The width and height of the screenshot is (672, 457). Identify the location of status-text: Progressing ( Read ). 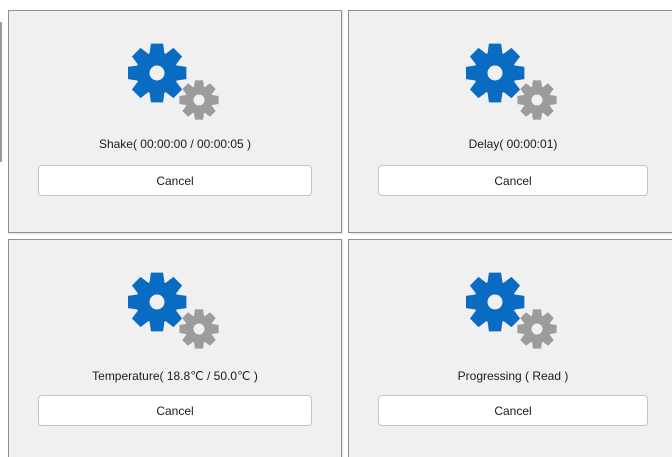
(513, 376).